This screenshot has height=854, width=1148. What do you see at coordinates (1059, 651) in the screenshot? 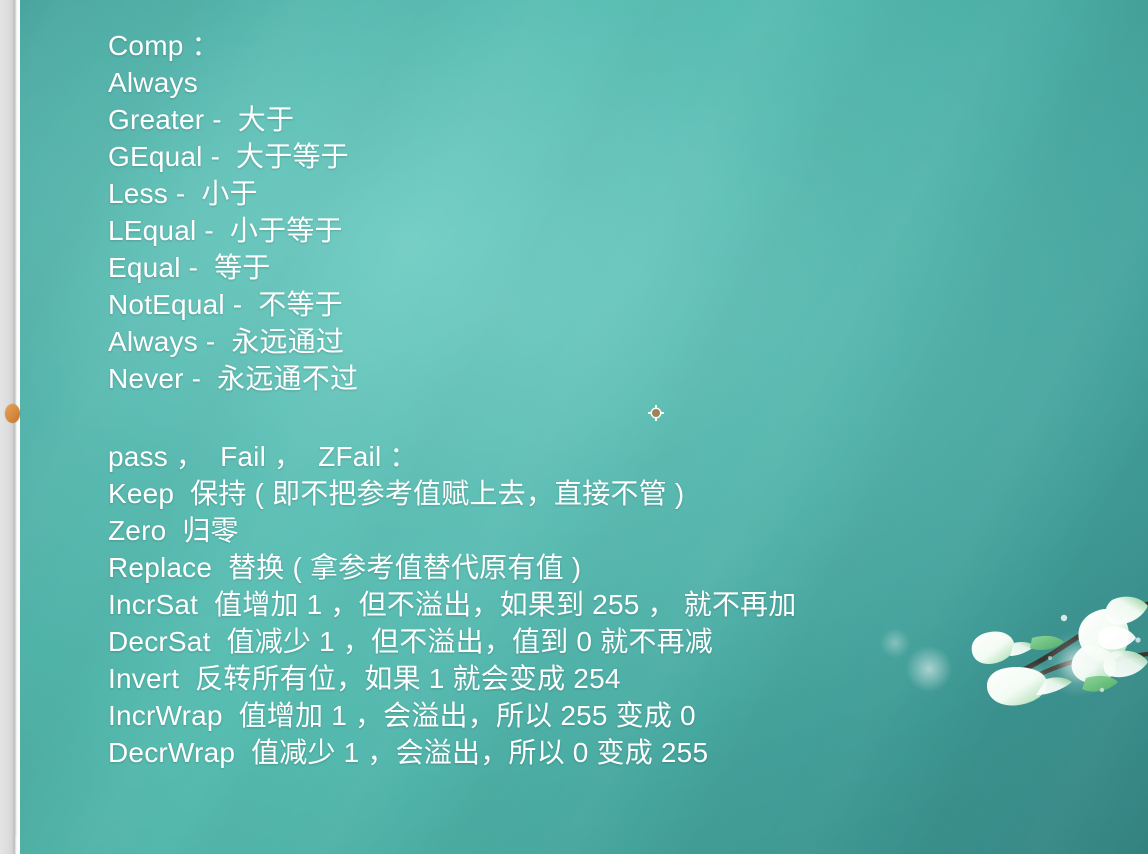
I see `magnolia-branch-svg` at bounding box center [1059, 651].